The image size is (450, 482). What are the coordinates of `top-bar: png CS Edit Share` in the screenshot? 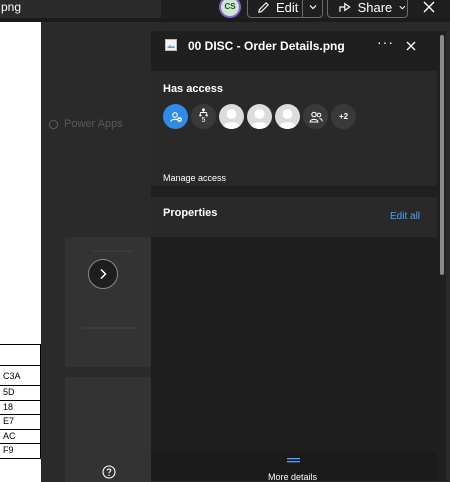 It's located at (225, 9).